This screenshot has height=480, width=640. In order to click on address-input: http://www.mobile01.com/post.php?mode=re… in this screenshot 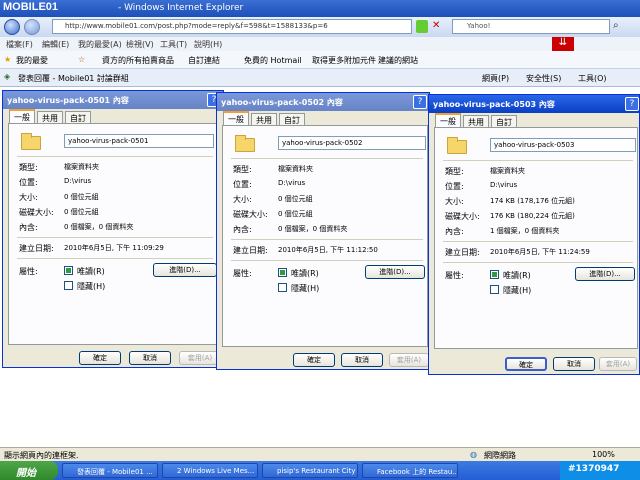, I will do `click(232, 26)`.